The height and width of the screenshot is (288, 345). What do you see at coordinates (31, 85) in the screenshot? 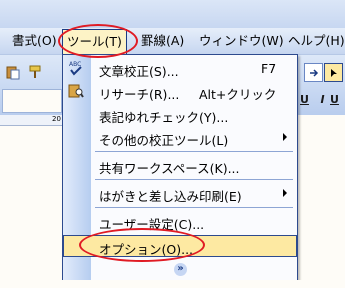
I see `standard-toolbar-left` at bounding box center [31, 85].